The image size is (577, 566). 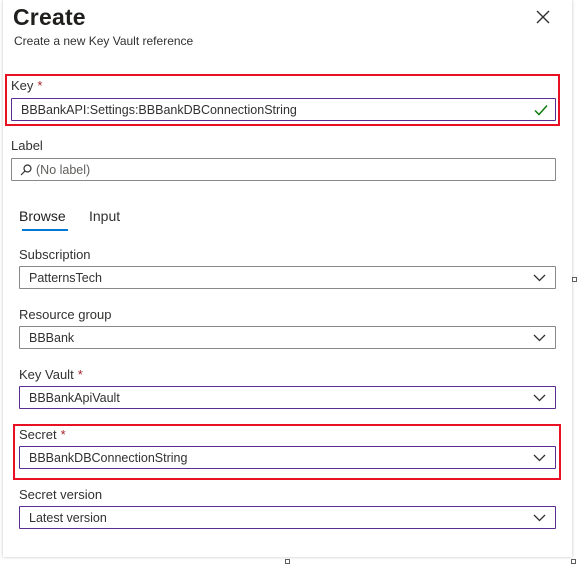 I want to click on resize-handle-bottom, so click(x=287, y=561).